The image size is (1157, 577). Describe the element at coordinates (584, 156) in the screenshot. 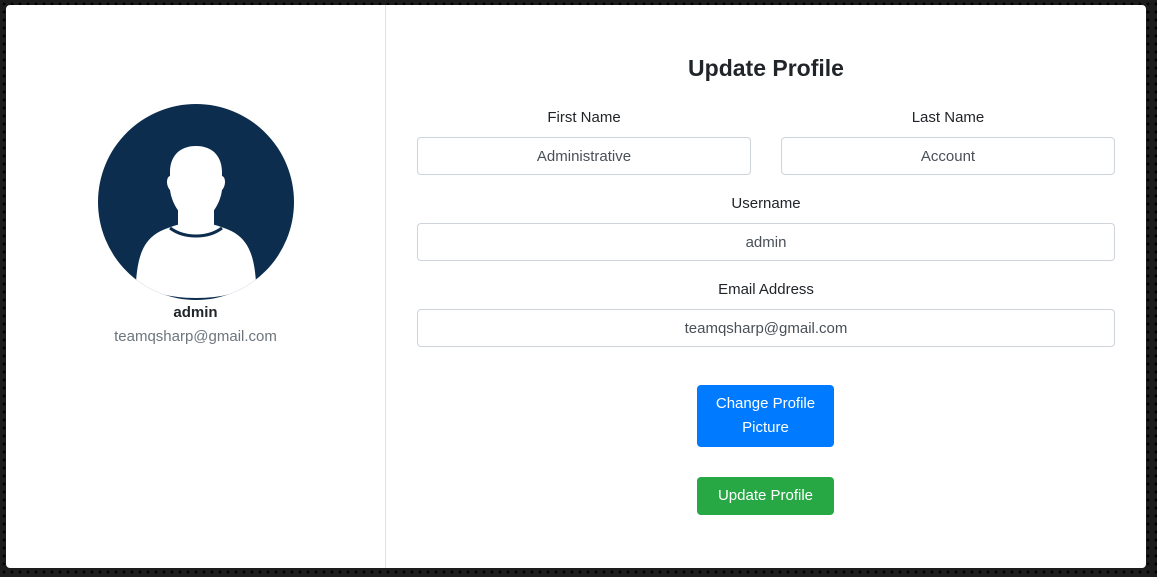

I see `first-name-input` at that location.